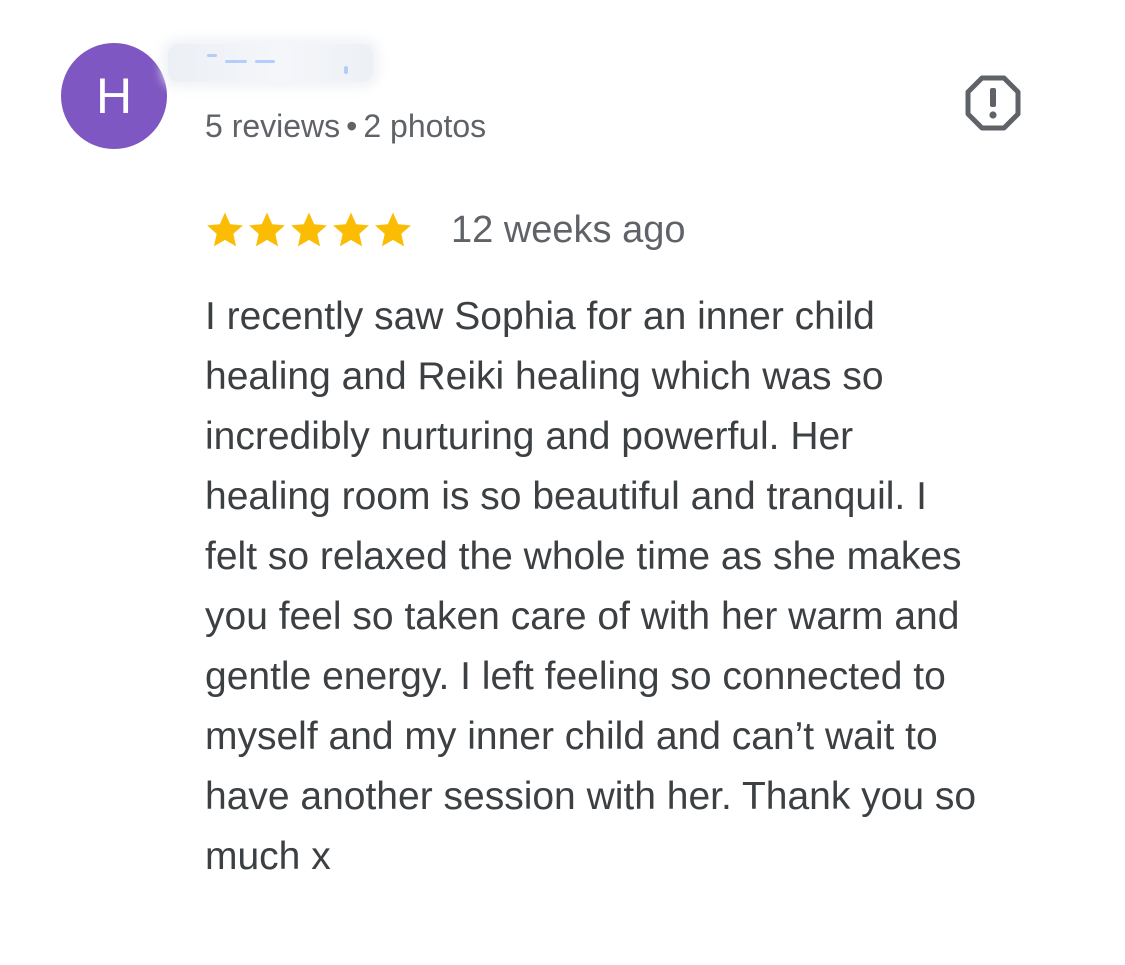 This screenshot has width=1125, height=965. I want to click on avatar: H, so click(114, 96).